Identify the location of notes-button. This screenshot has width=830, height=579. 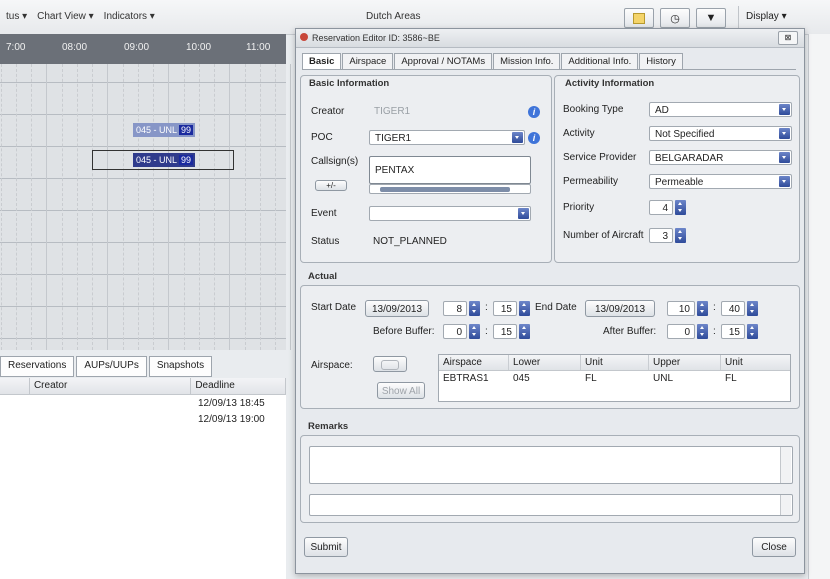
(639, 18).